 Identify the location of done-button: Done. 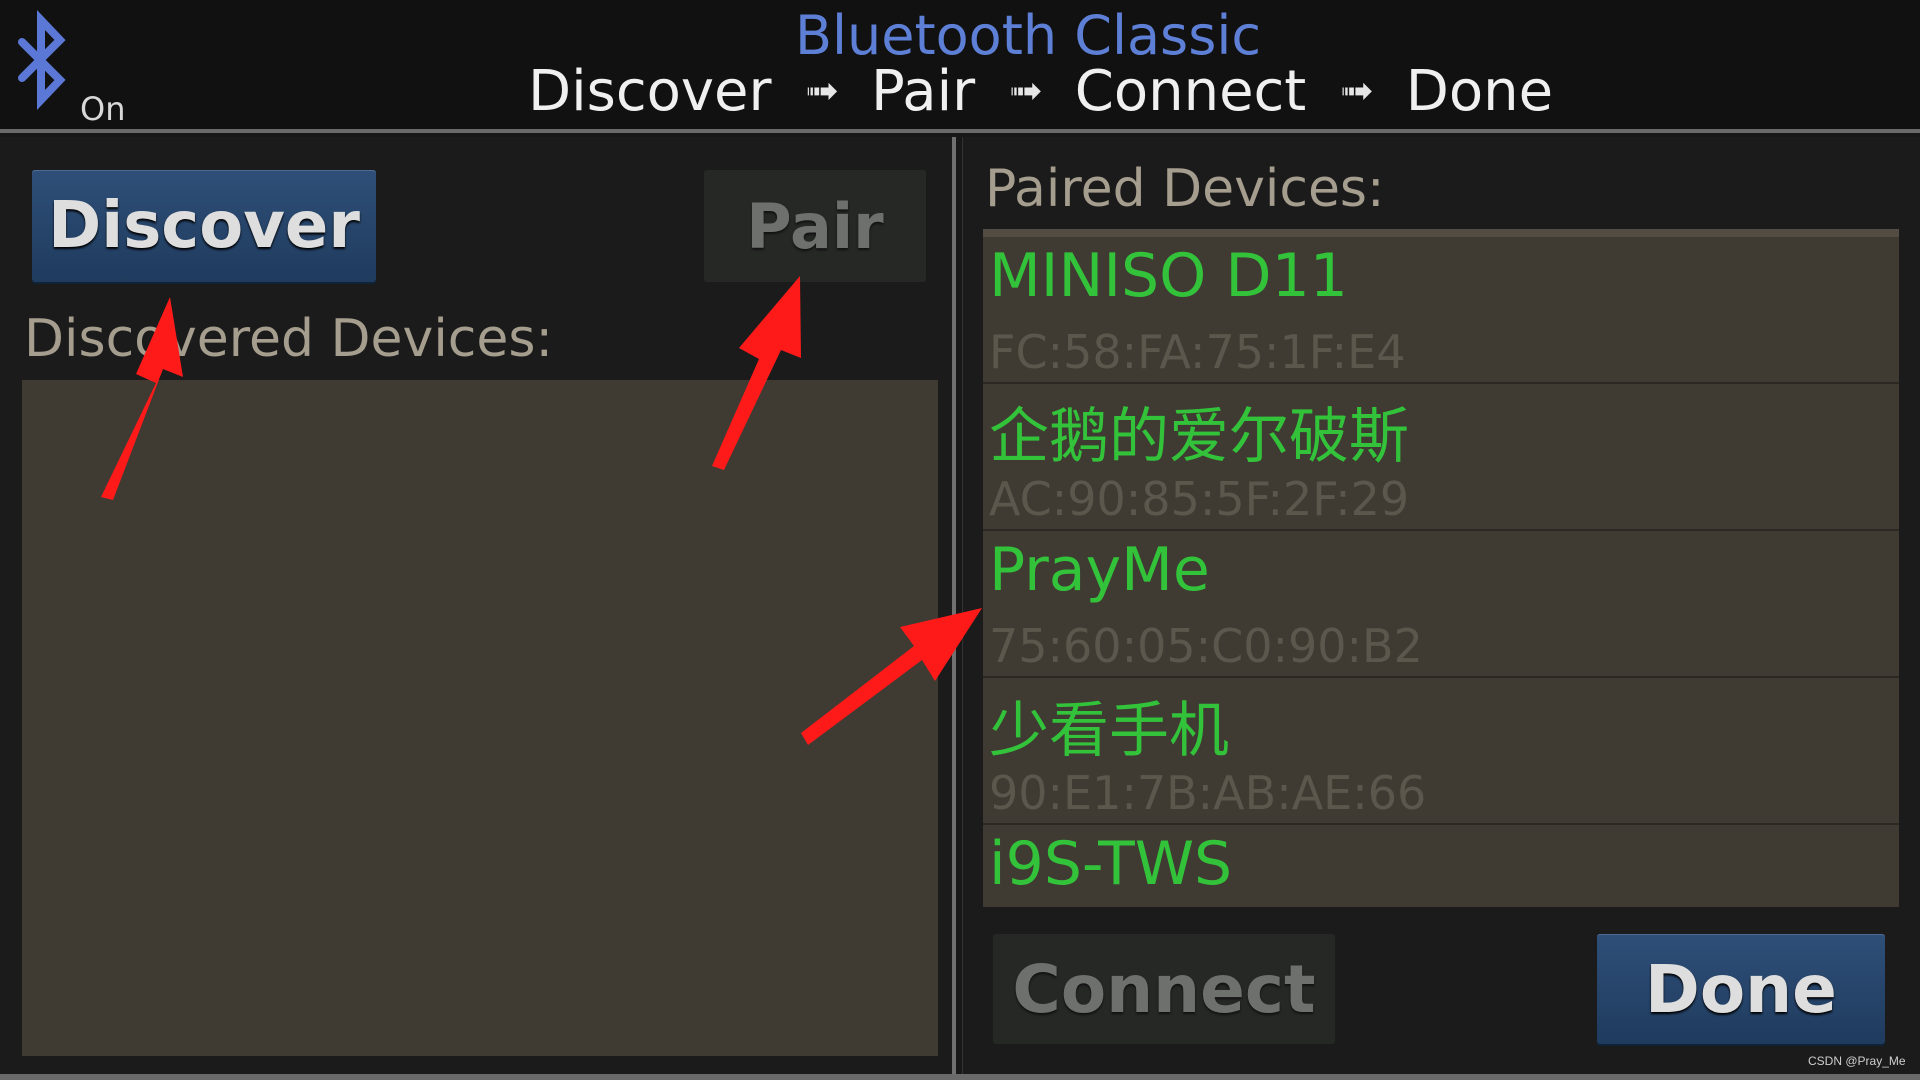
(1741, 989).